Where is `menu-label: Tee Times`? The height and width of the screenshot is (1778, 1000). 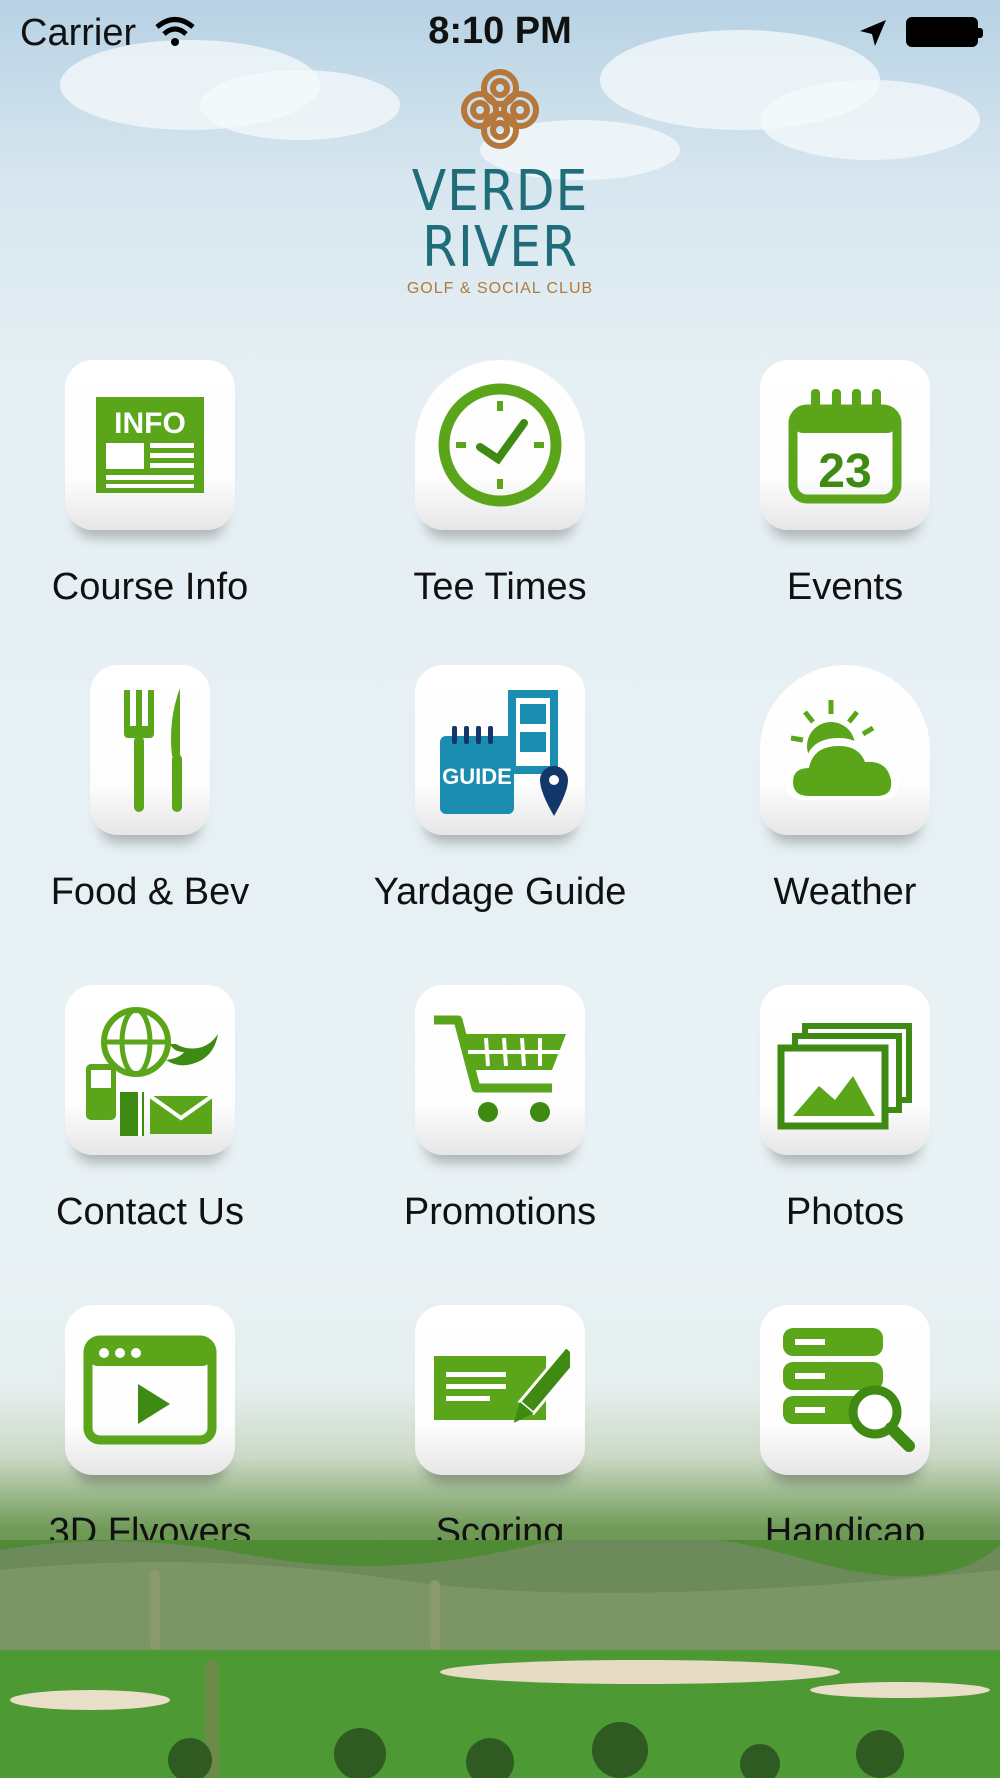
menu-label: Tee Times is located at coordinates (500, 587).